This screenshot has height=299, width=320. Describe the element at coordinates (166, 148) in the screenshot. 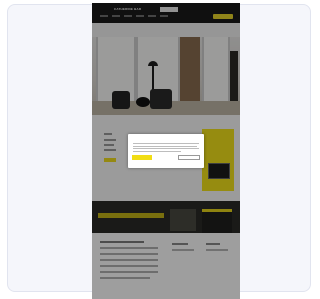

I see `cookie-dialog-text` at that location.